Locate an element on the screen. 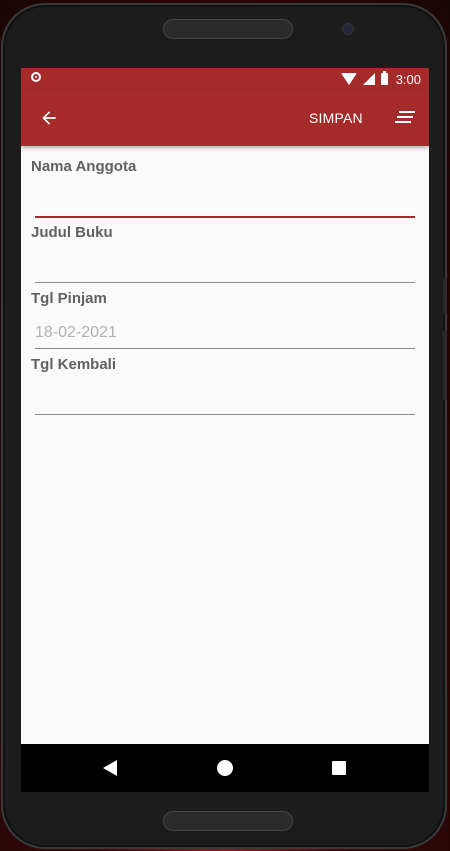  volume-button is located at coordinates (445, 296).